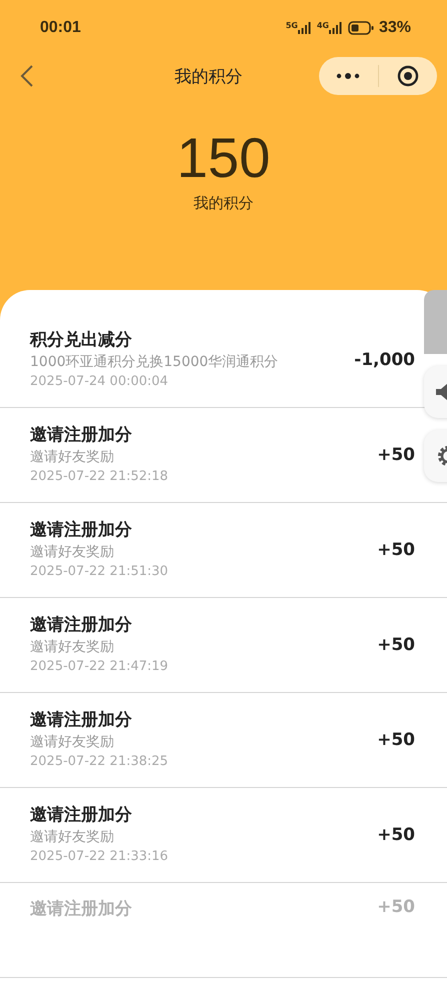 The height and width of the screenshot is (1000, 447). What do you see at coordinates (211, 455) in the screenshot?
I see `record-row: 邀请注册加分 邀请好友奖励 2025-07-22 21:52:18 +50` at bounding box center [211, 455].